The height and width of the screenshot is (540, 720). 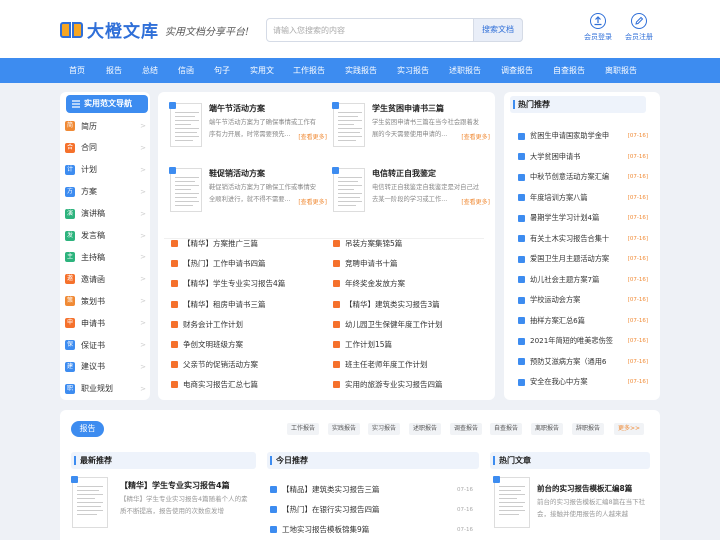 I want to click on hot-item: 安全在我心中方案 [07-16], so click(x=583, y=382).